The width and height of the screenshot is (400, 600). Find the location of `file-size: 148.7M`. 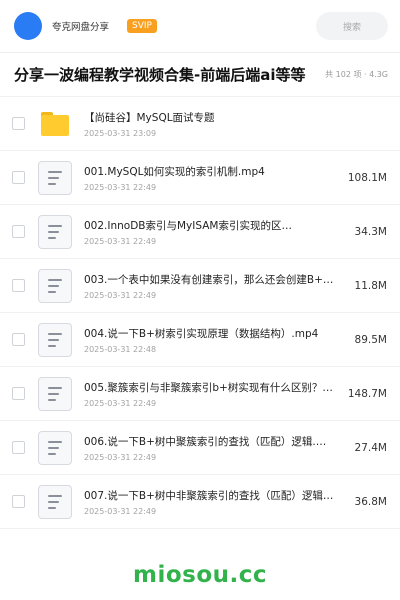

file-size: 148.7M is located at coordinates (367, 393).